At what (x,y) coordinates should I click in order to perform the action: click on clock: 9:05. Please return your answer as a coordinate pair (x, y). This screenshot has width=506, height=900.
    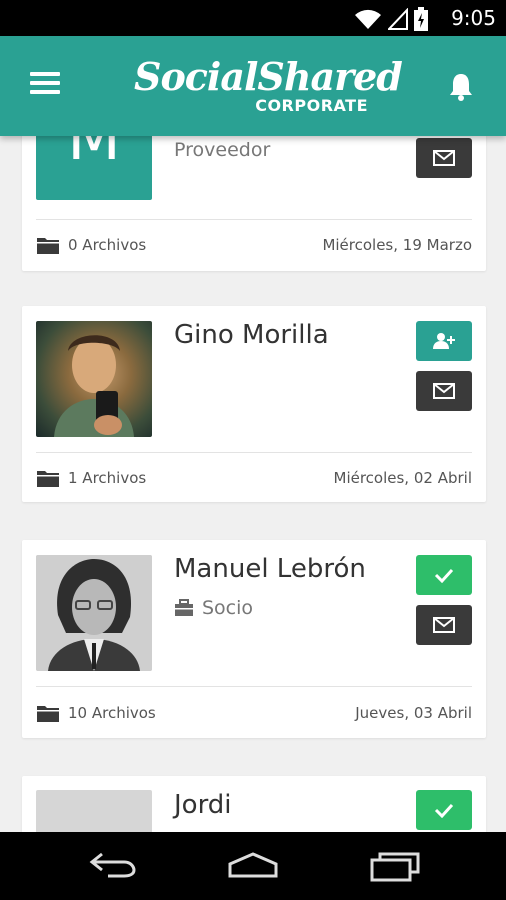
    Looking at the image, I should click on (473, 18).